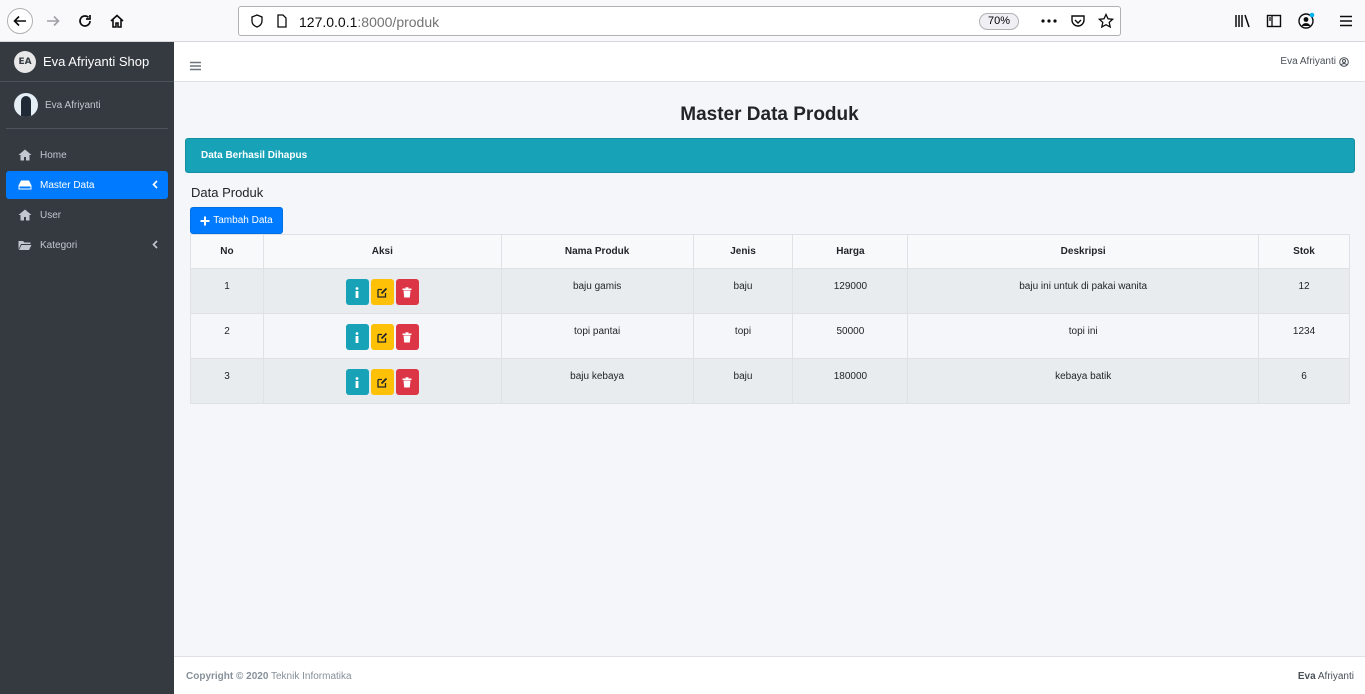  I want to click on drive-icon, so click(26, 185).